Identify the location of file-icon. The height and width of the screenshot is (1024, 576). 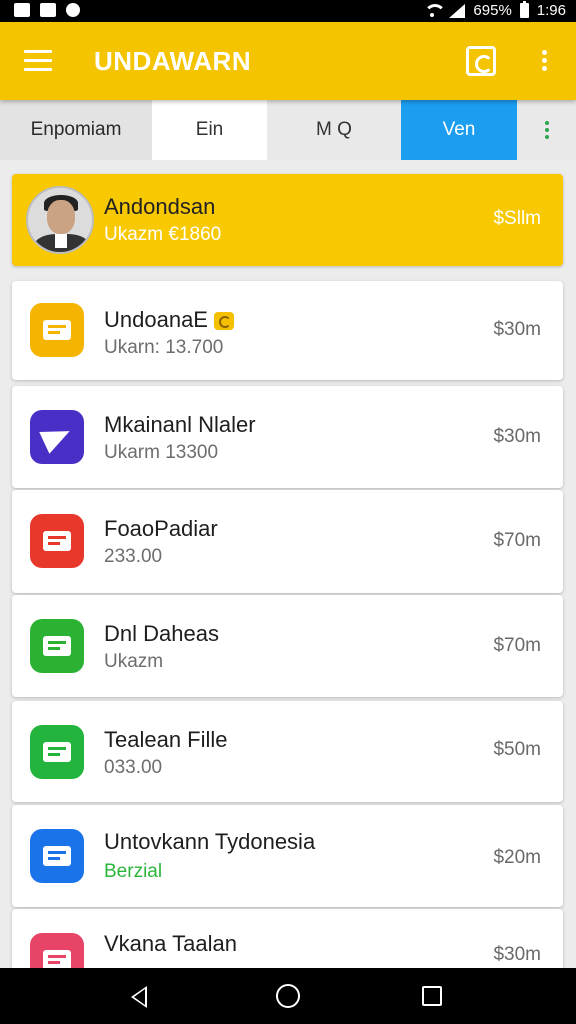
(57, 752).